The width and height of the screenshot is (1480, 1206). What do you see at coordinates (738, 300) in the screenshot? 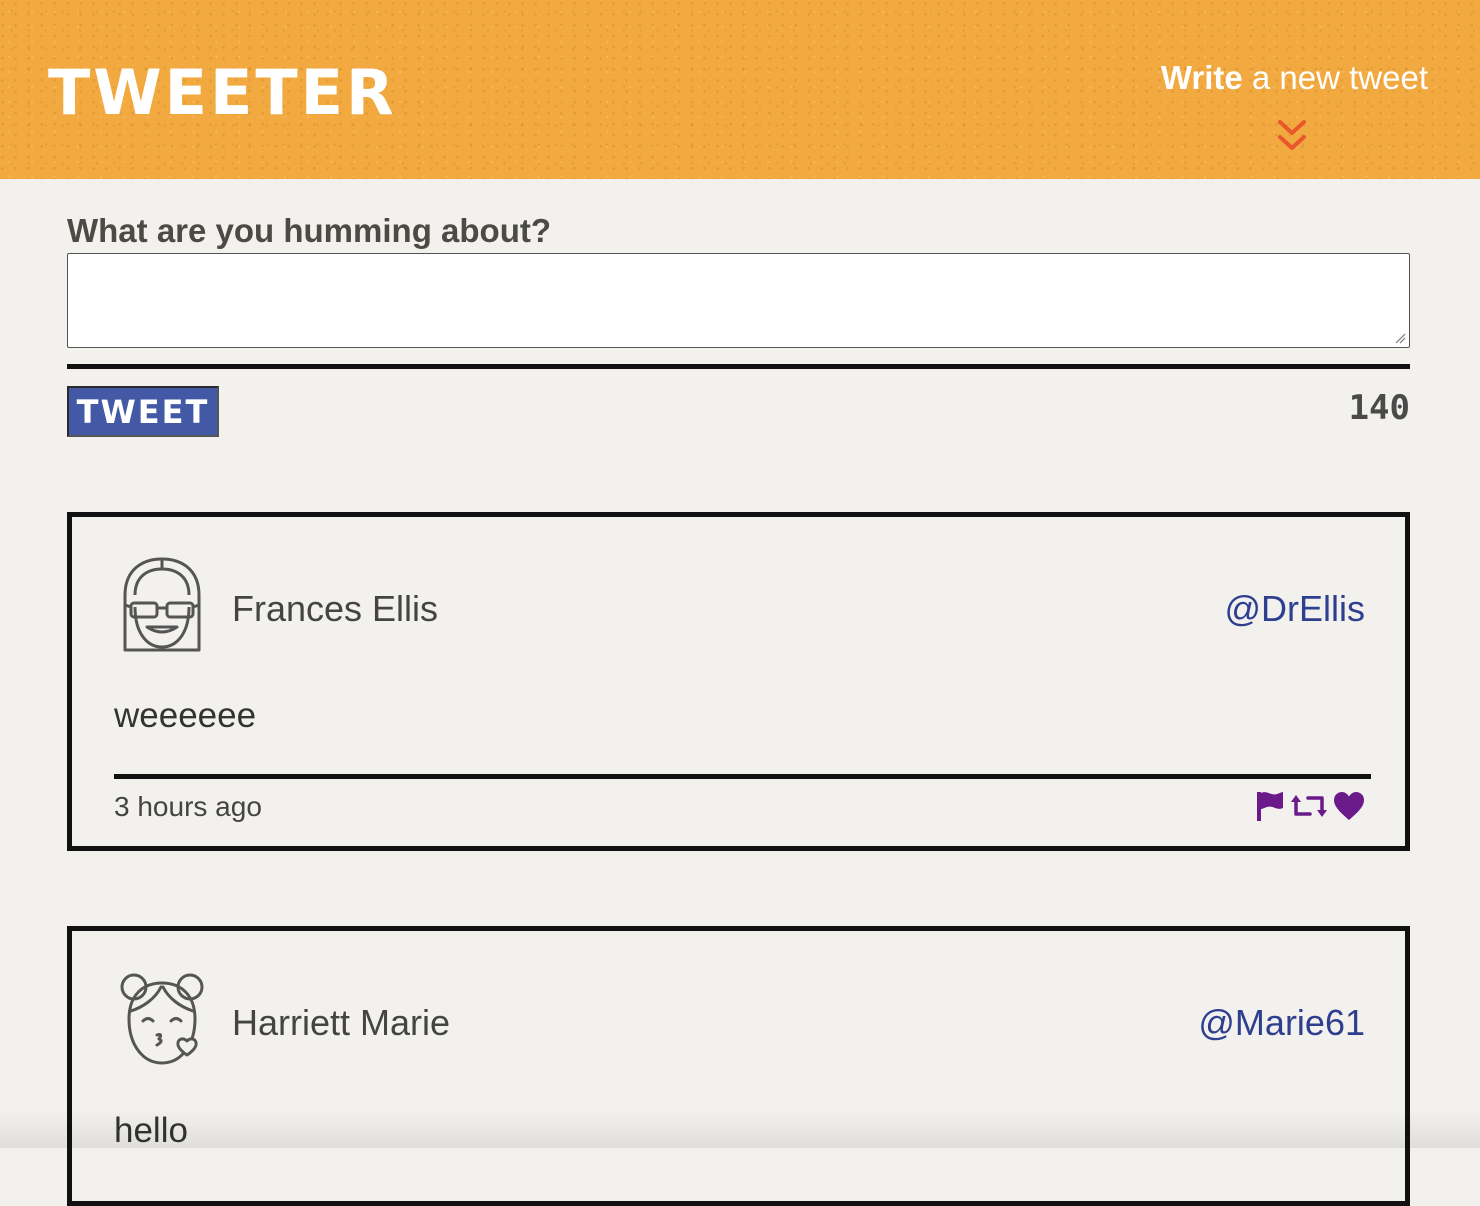
I see `tweet-textarea` at bounding box center [738, 300].